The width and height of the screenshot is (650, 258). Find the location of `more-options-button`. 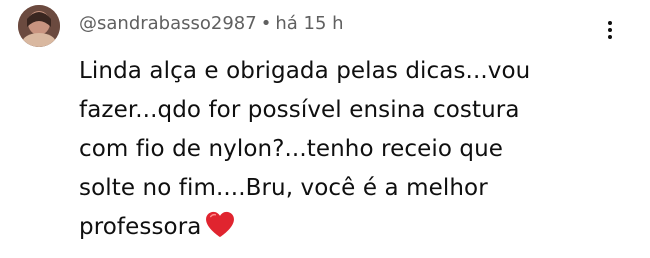

more-options-button is located at coordinates (610, 30).